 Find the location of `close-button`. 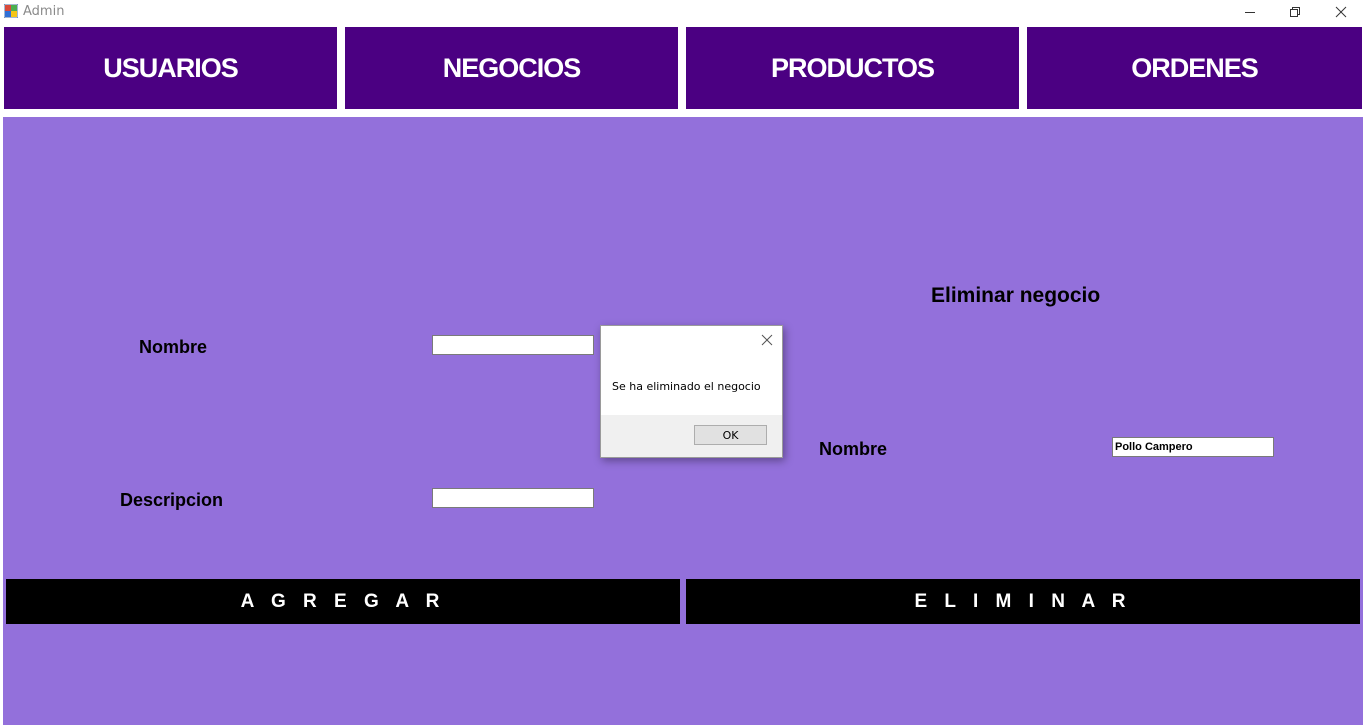

close-button is located at coordinates (1341, 12).